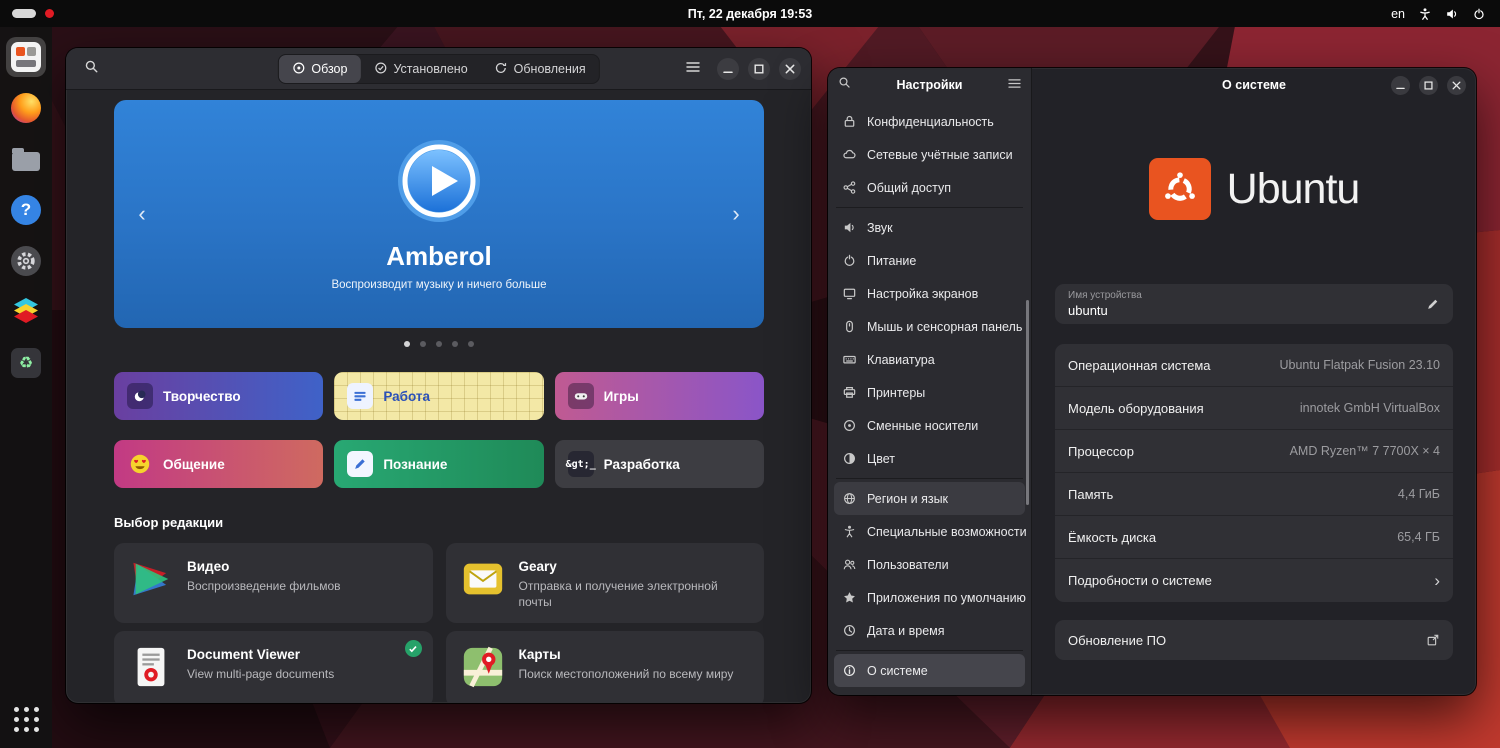  Describe the element at coordinates (142, 214) in the screenshot. I see `carousel-prev-button: ‹` at that location.